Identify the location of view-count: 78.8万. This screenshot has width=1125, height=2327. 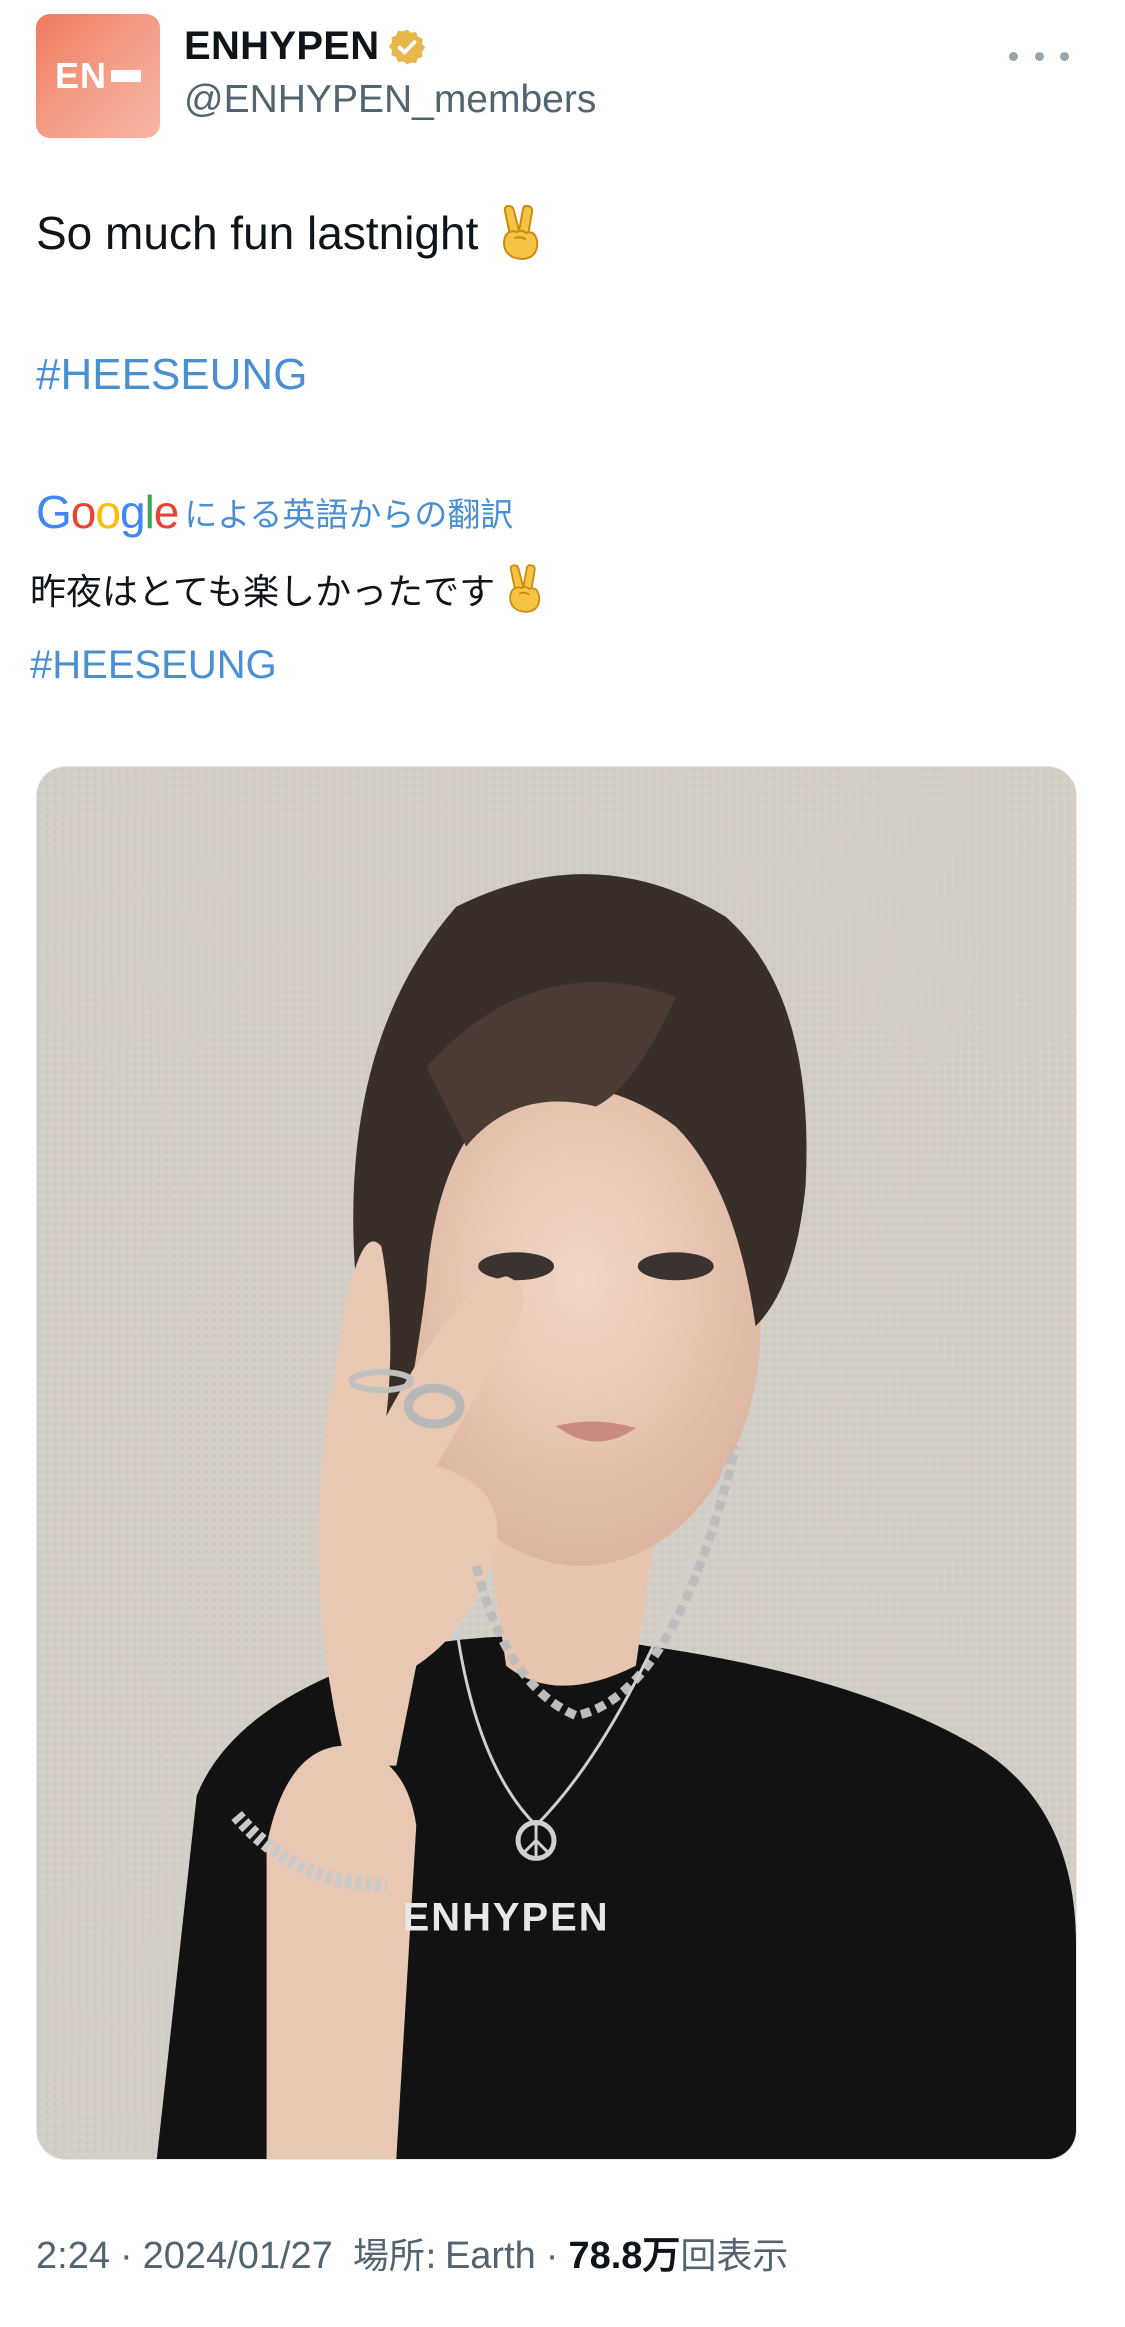
(624, 2251).